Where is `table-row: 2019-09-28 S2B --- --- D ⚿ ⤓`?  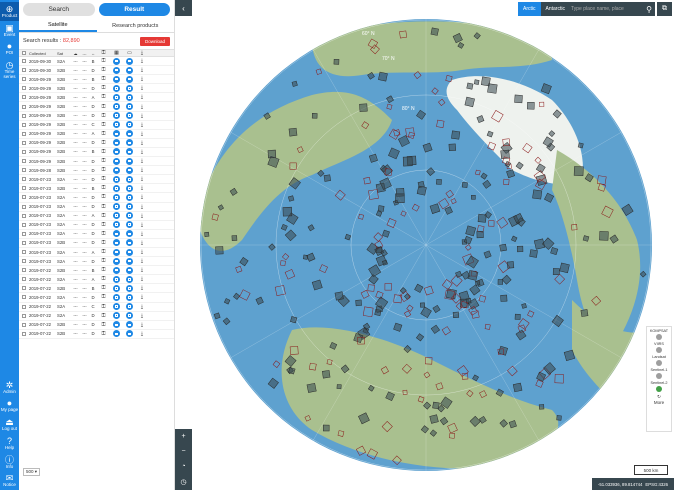 table-row: 2019-09-28 S2B --- --- D ⚿ ⤓ is located at coordinates (96, 171).